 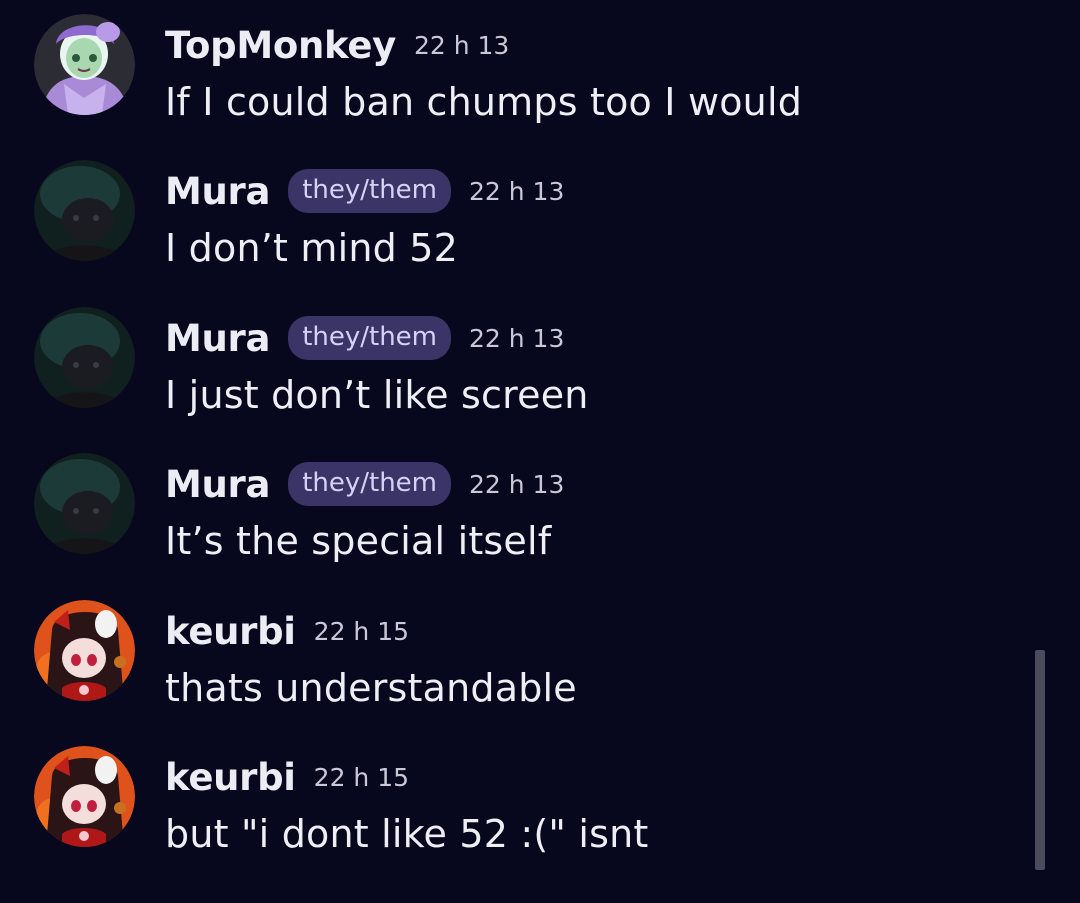 I want to click on message-text: If I could ban chumps too I would, so click(x=484, y=102).